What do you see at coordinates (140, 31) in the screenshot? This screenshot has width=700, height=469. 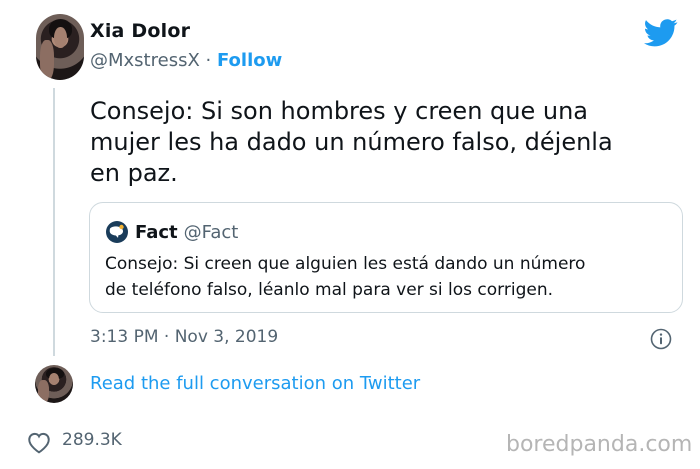 I see `author-display-name: Xia Dolor` at bounding box center [140, 31].